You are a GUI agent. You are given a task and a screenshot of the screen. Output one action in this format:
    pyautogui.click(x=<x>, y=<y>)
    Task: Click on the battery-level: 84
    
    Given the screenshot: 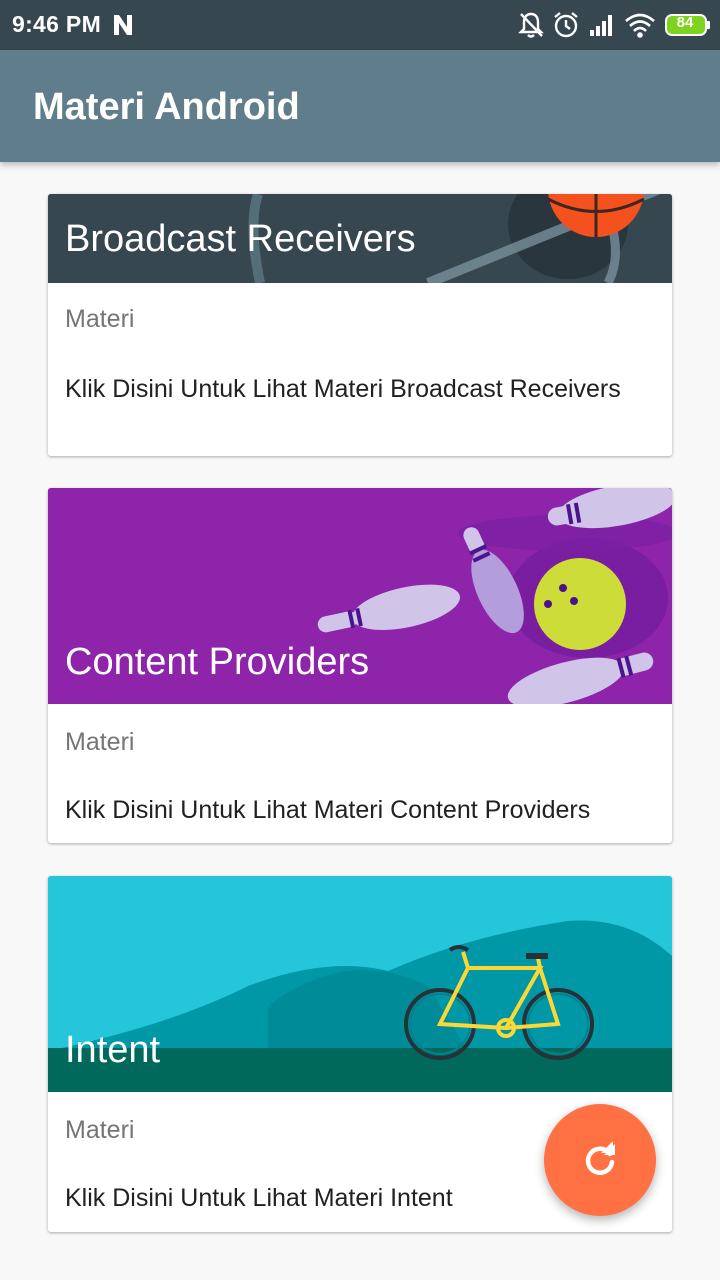 What is the action you would take?
    pyautogui.click(x=685, y=22)
    